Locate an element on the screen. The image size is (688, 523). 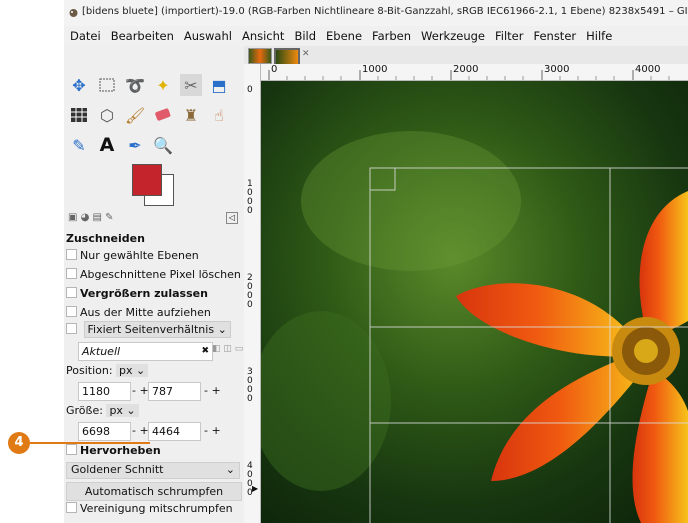
vertical-ruler: 0 1000 2000 3000 4000 ▶ is located at coordinates (252, 293).